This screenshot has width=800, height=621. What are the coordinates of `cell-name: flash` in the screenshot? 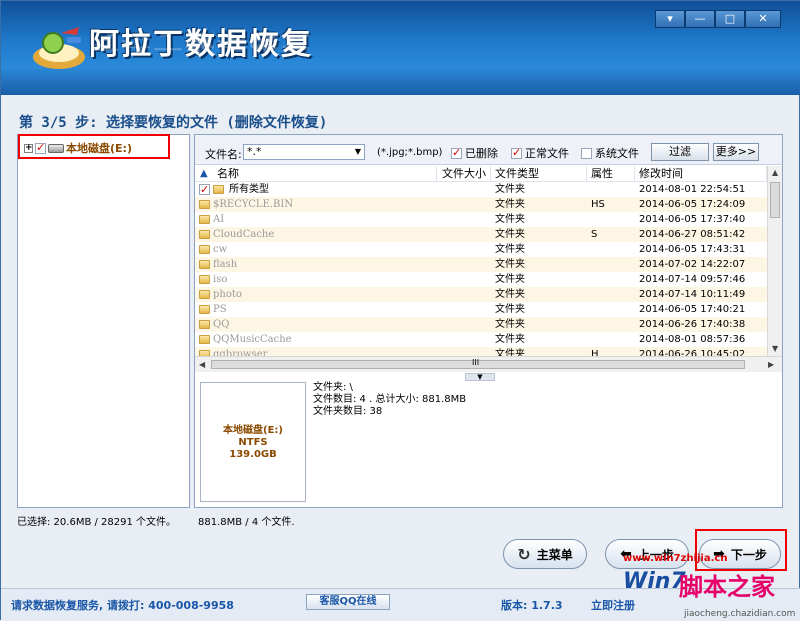 It's located at (316, 264).